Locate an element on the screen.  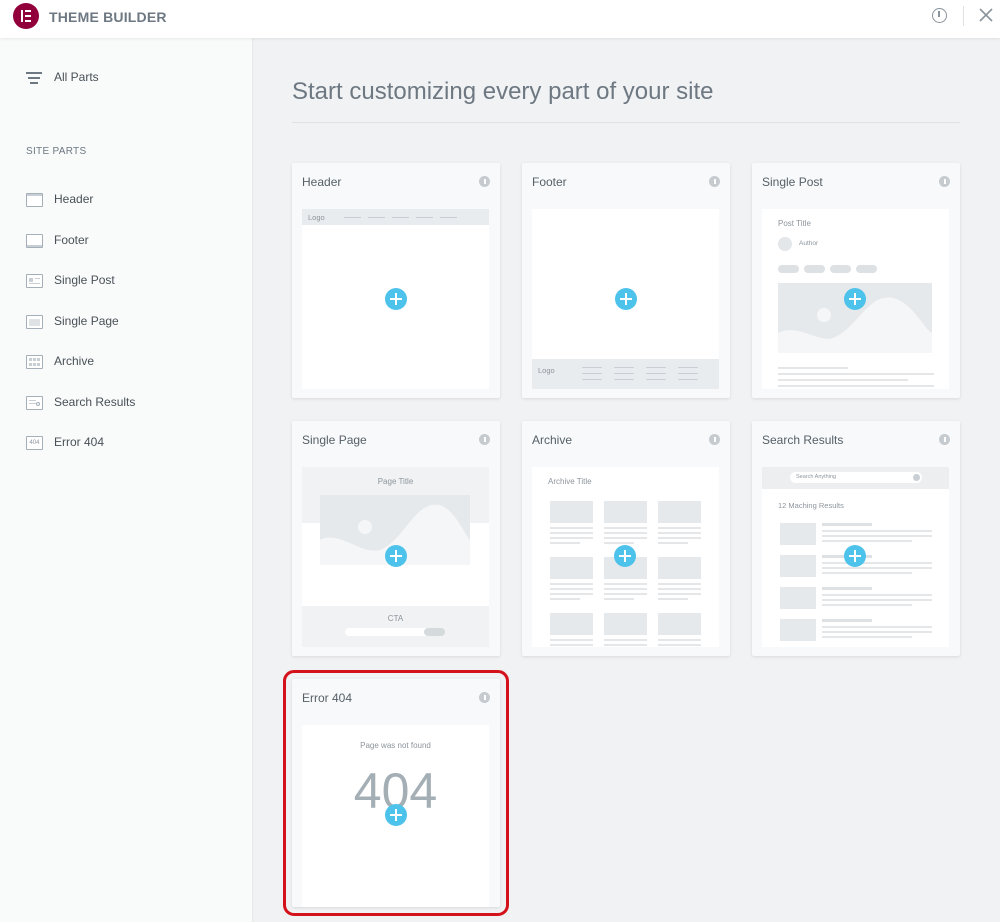
sidebar-item-label: Archive is located at coordinates (74, 361).